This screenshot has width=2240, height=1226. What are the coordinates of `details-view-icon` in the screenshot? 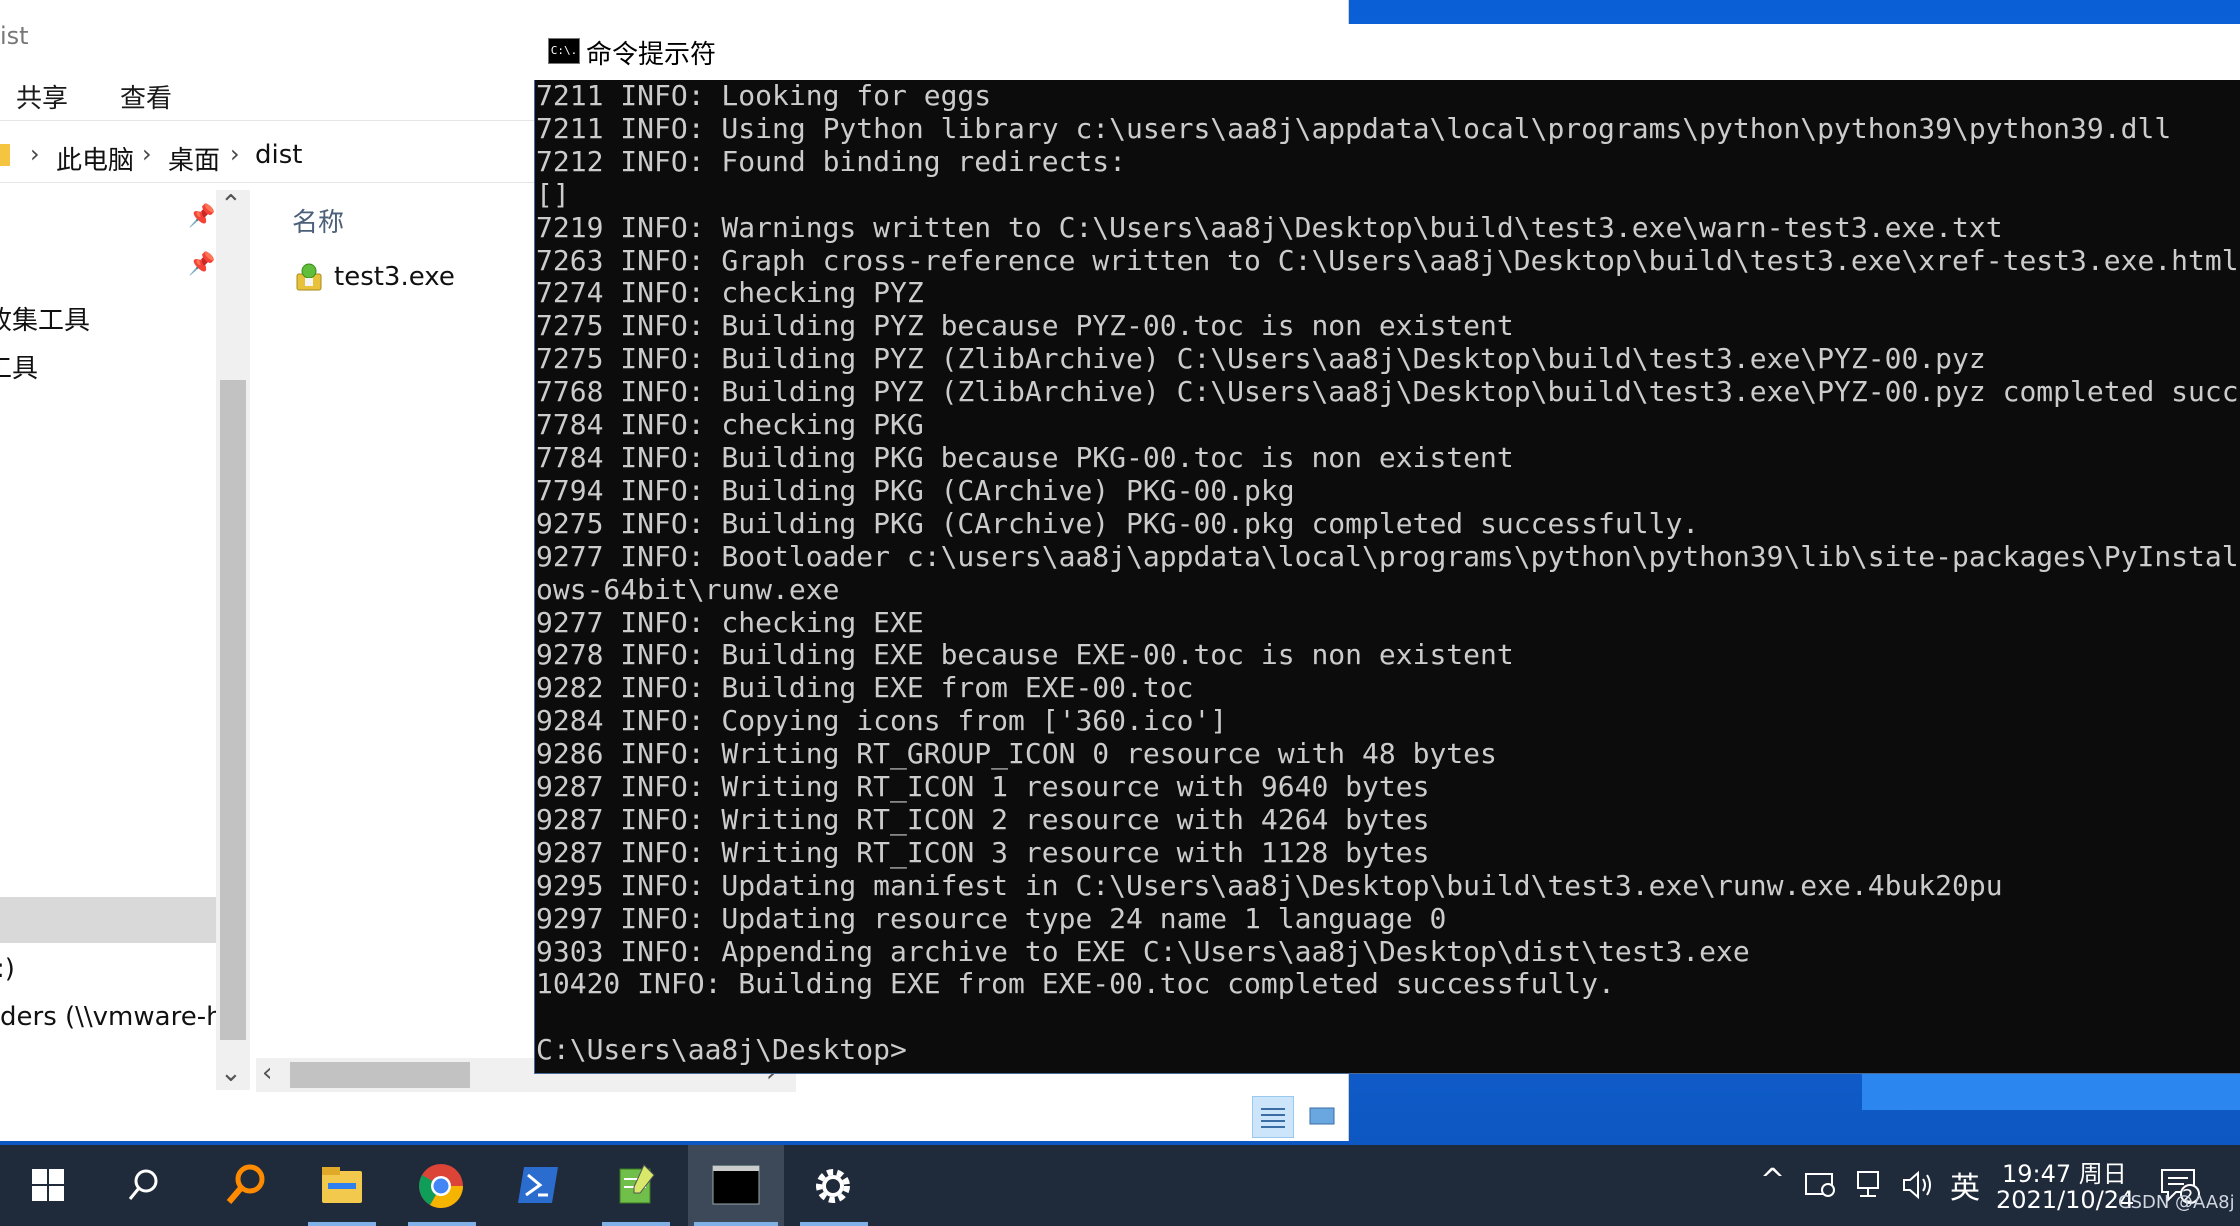 It's located at (1273, 1118).